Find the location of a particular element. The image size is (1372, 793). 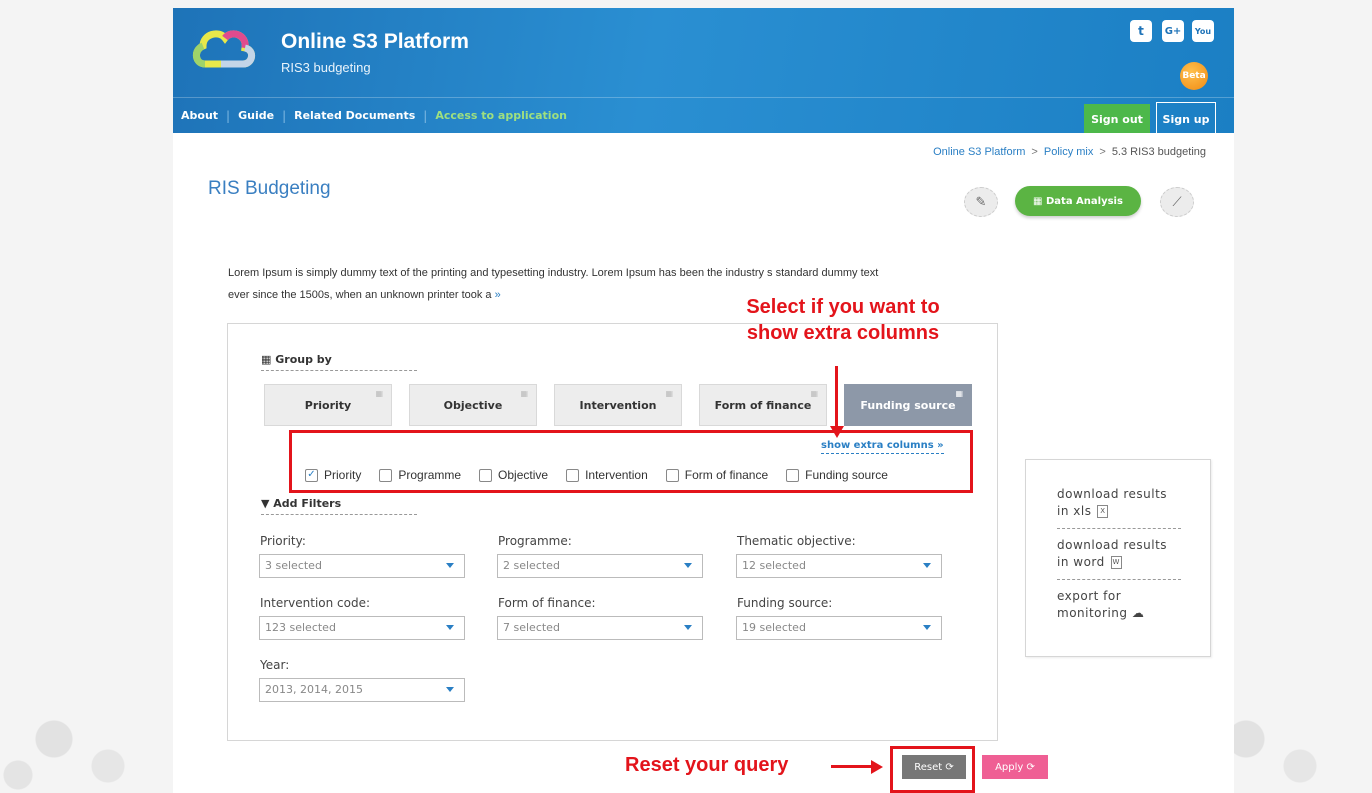

download-word-link: download results in word W is located at coordinates (1119, 558).